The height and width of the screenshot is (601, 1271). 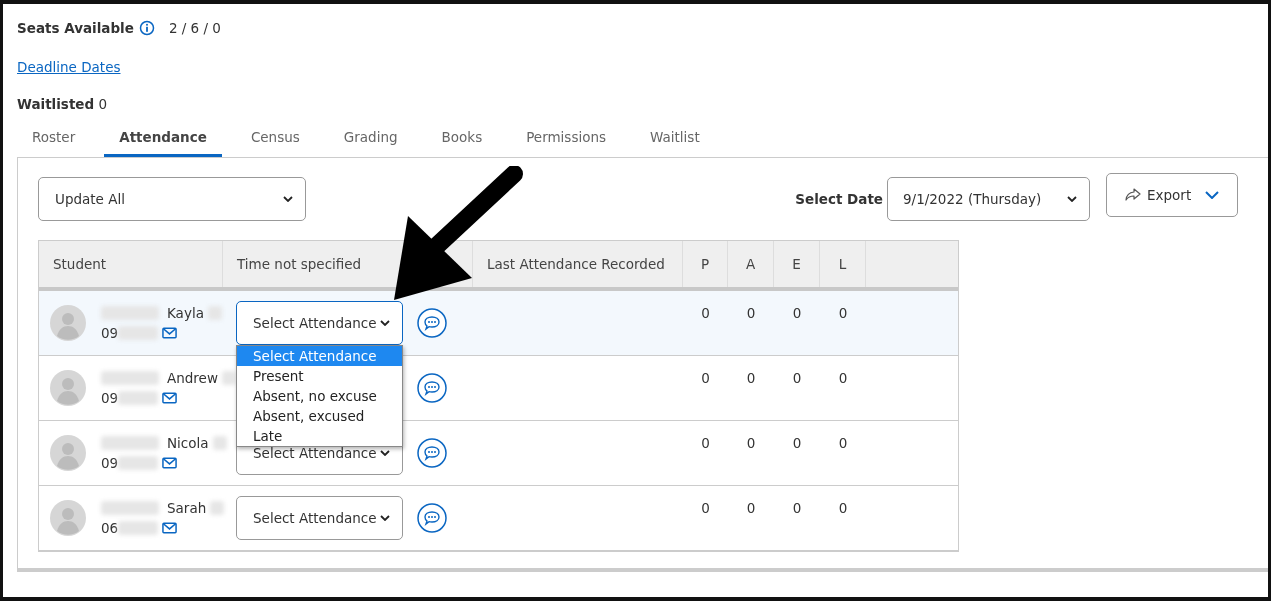 I want to click on student-id: 06, so click(x=110, y=528).